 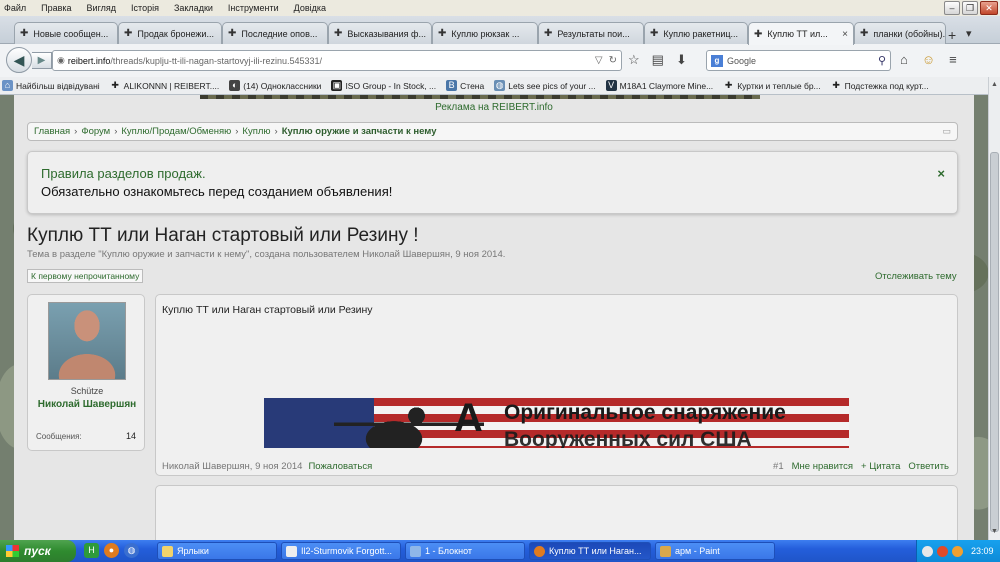 I want to click on first-unread-button: К первому непрочитанному, so click(x=85, y=276).